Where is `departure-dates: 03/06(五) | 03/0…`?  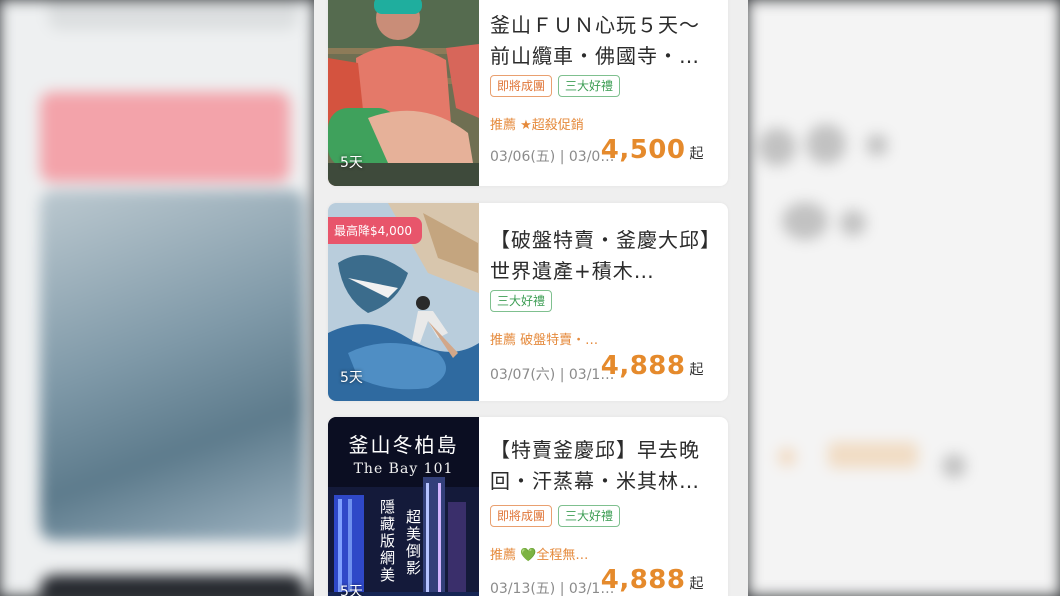 departure-dates: 03/06(五) | 03/0… is located at coordinates (552, 157).